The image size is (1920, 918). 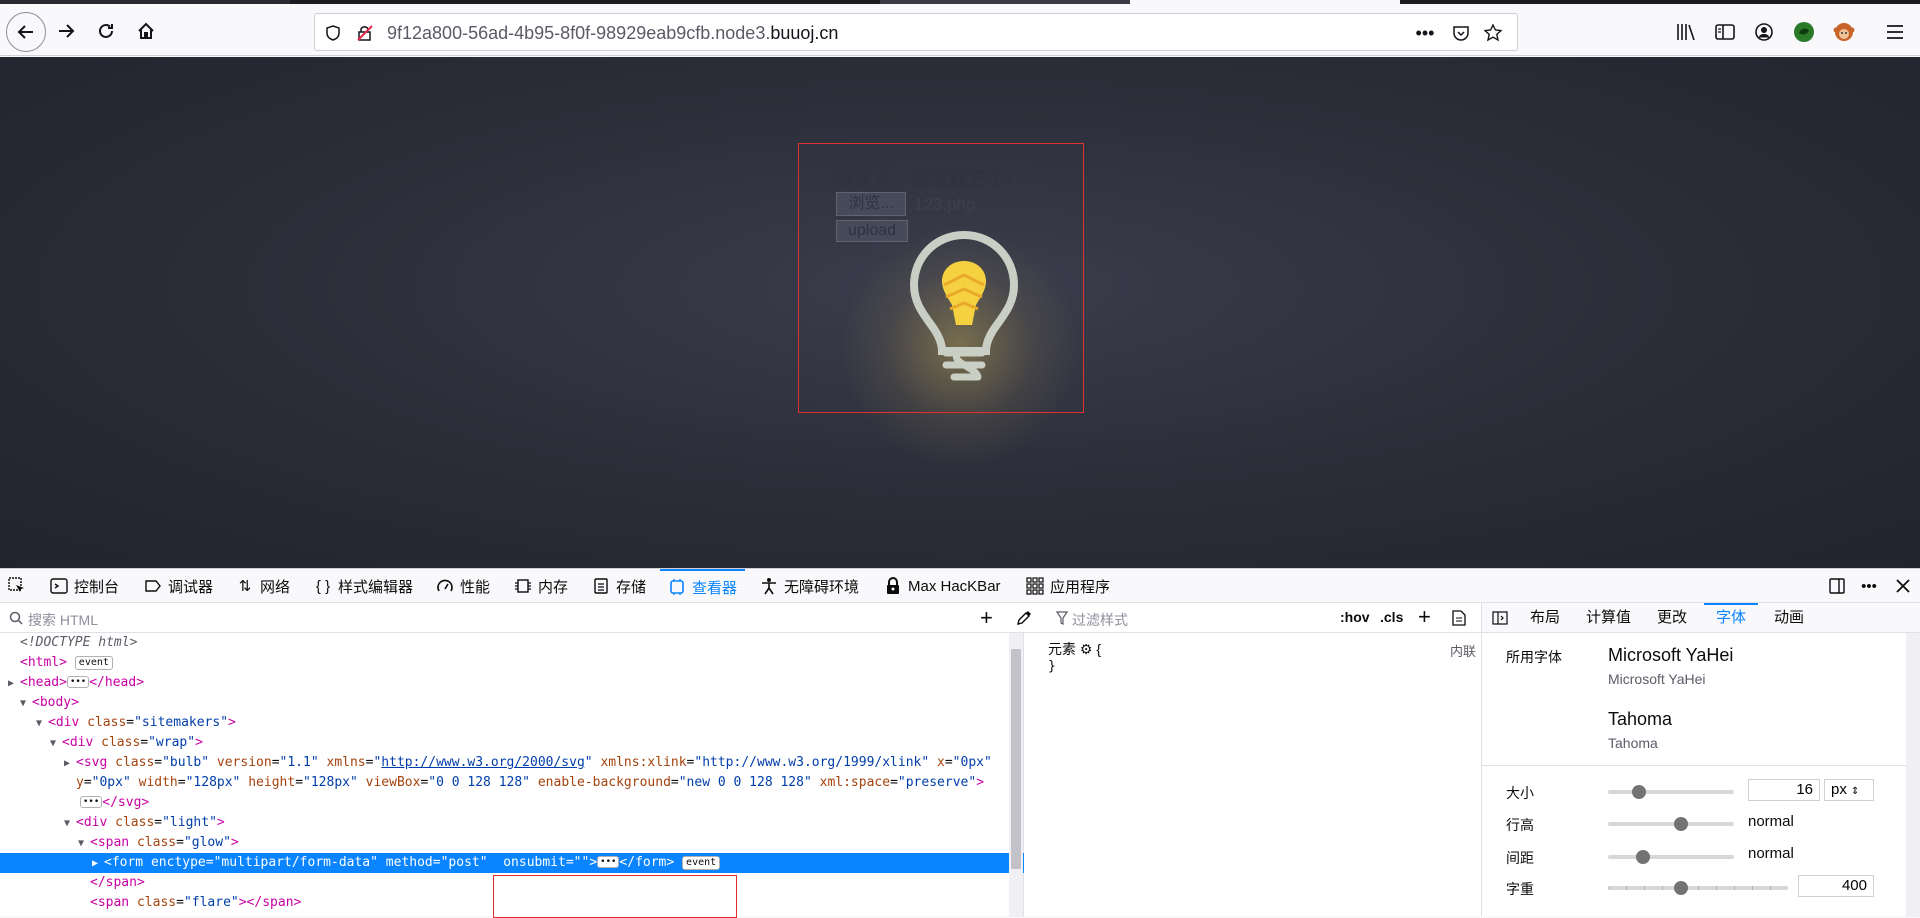 I want to click on tab-debugger: 调试器, so click(x=178, y=586).